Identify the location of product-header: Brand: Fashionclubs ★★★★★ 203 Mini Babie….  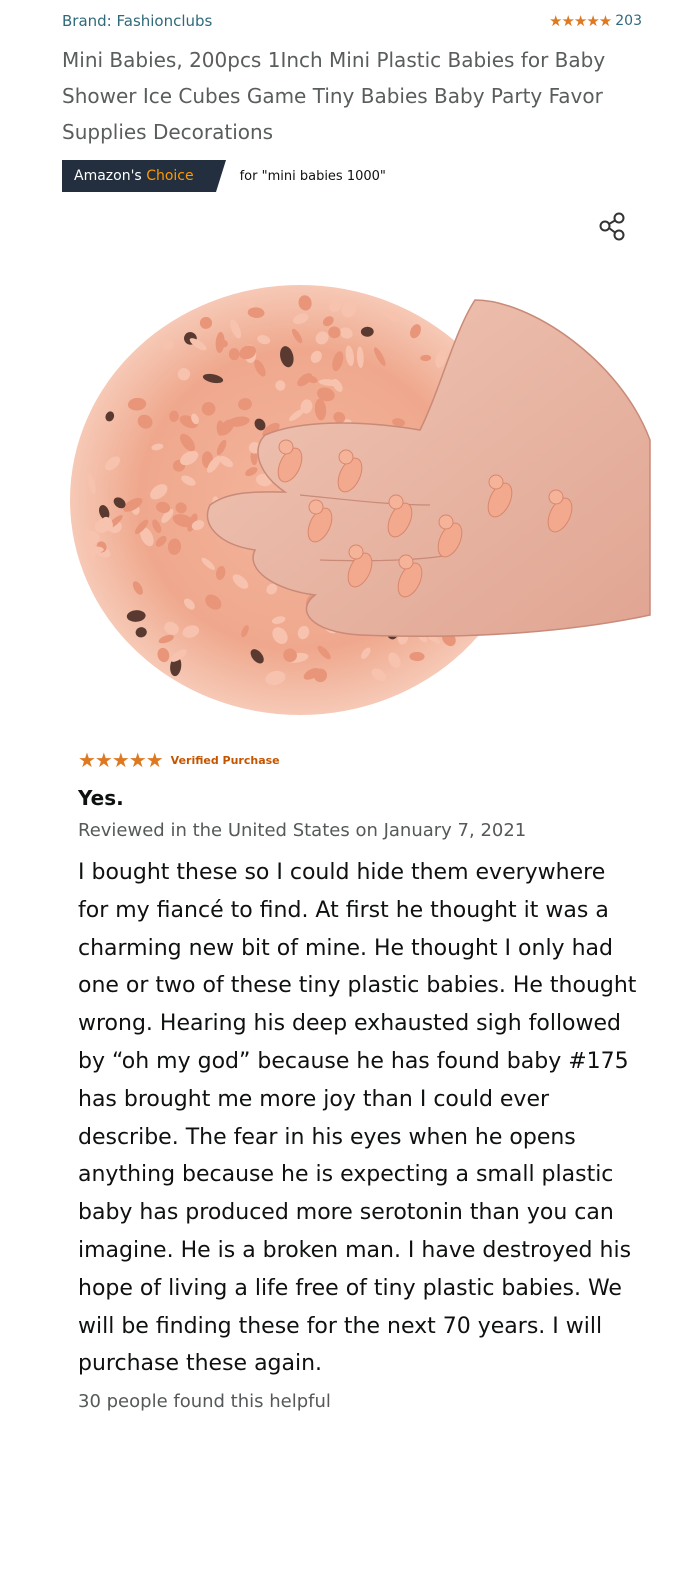
(352, 101).